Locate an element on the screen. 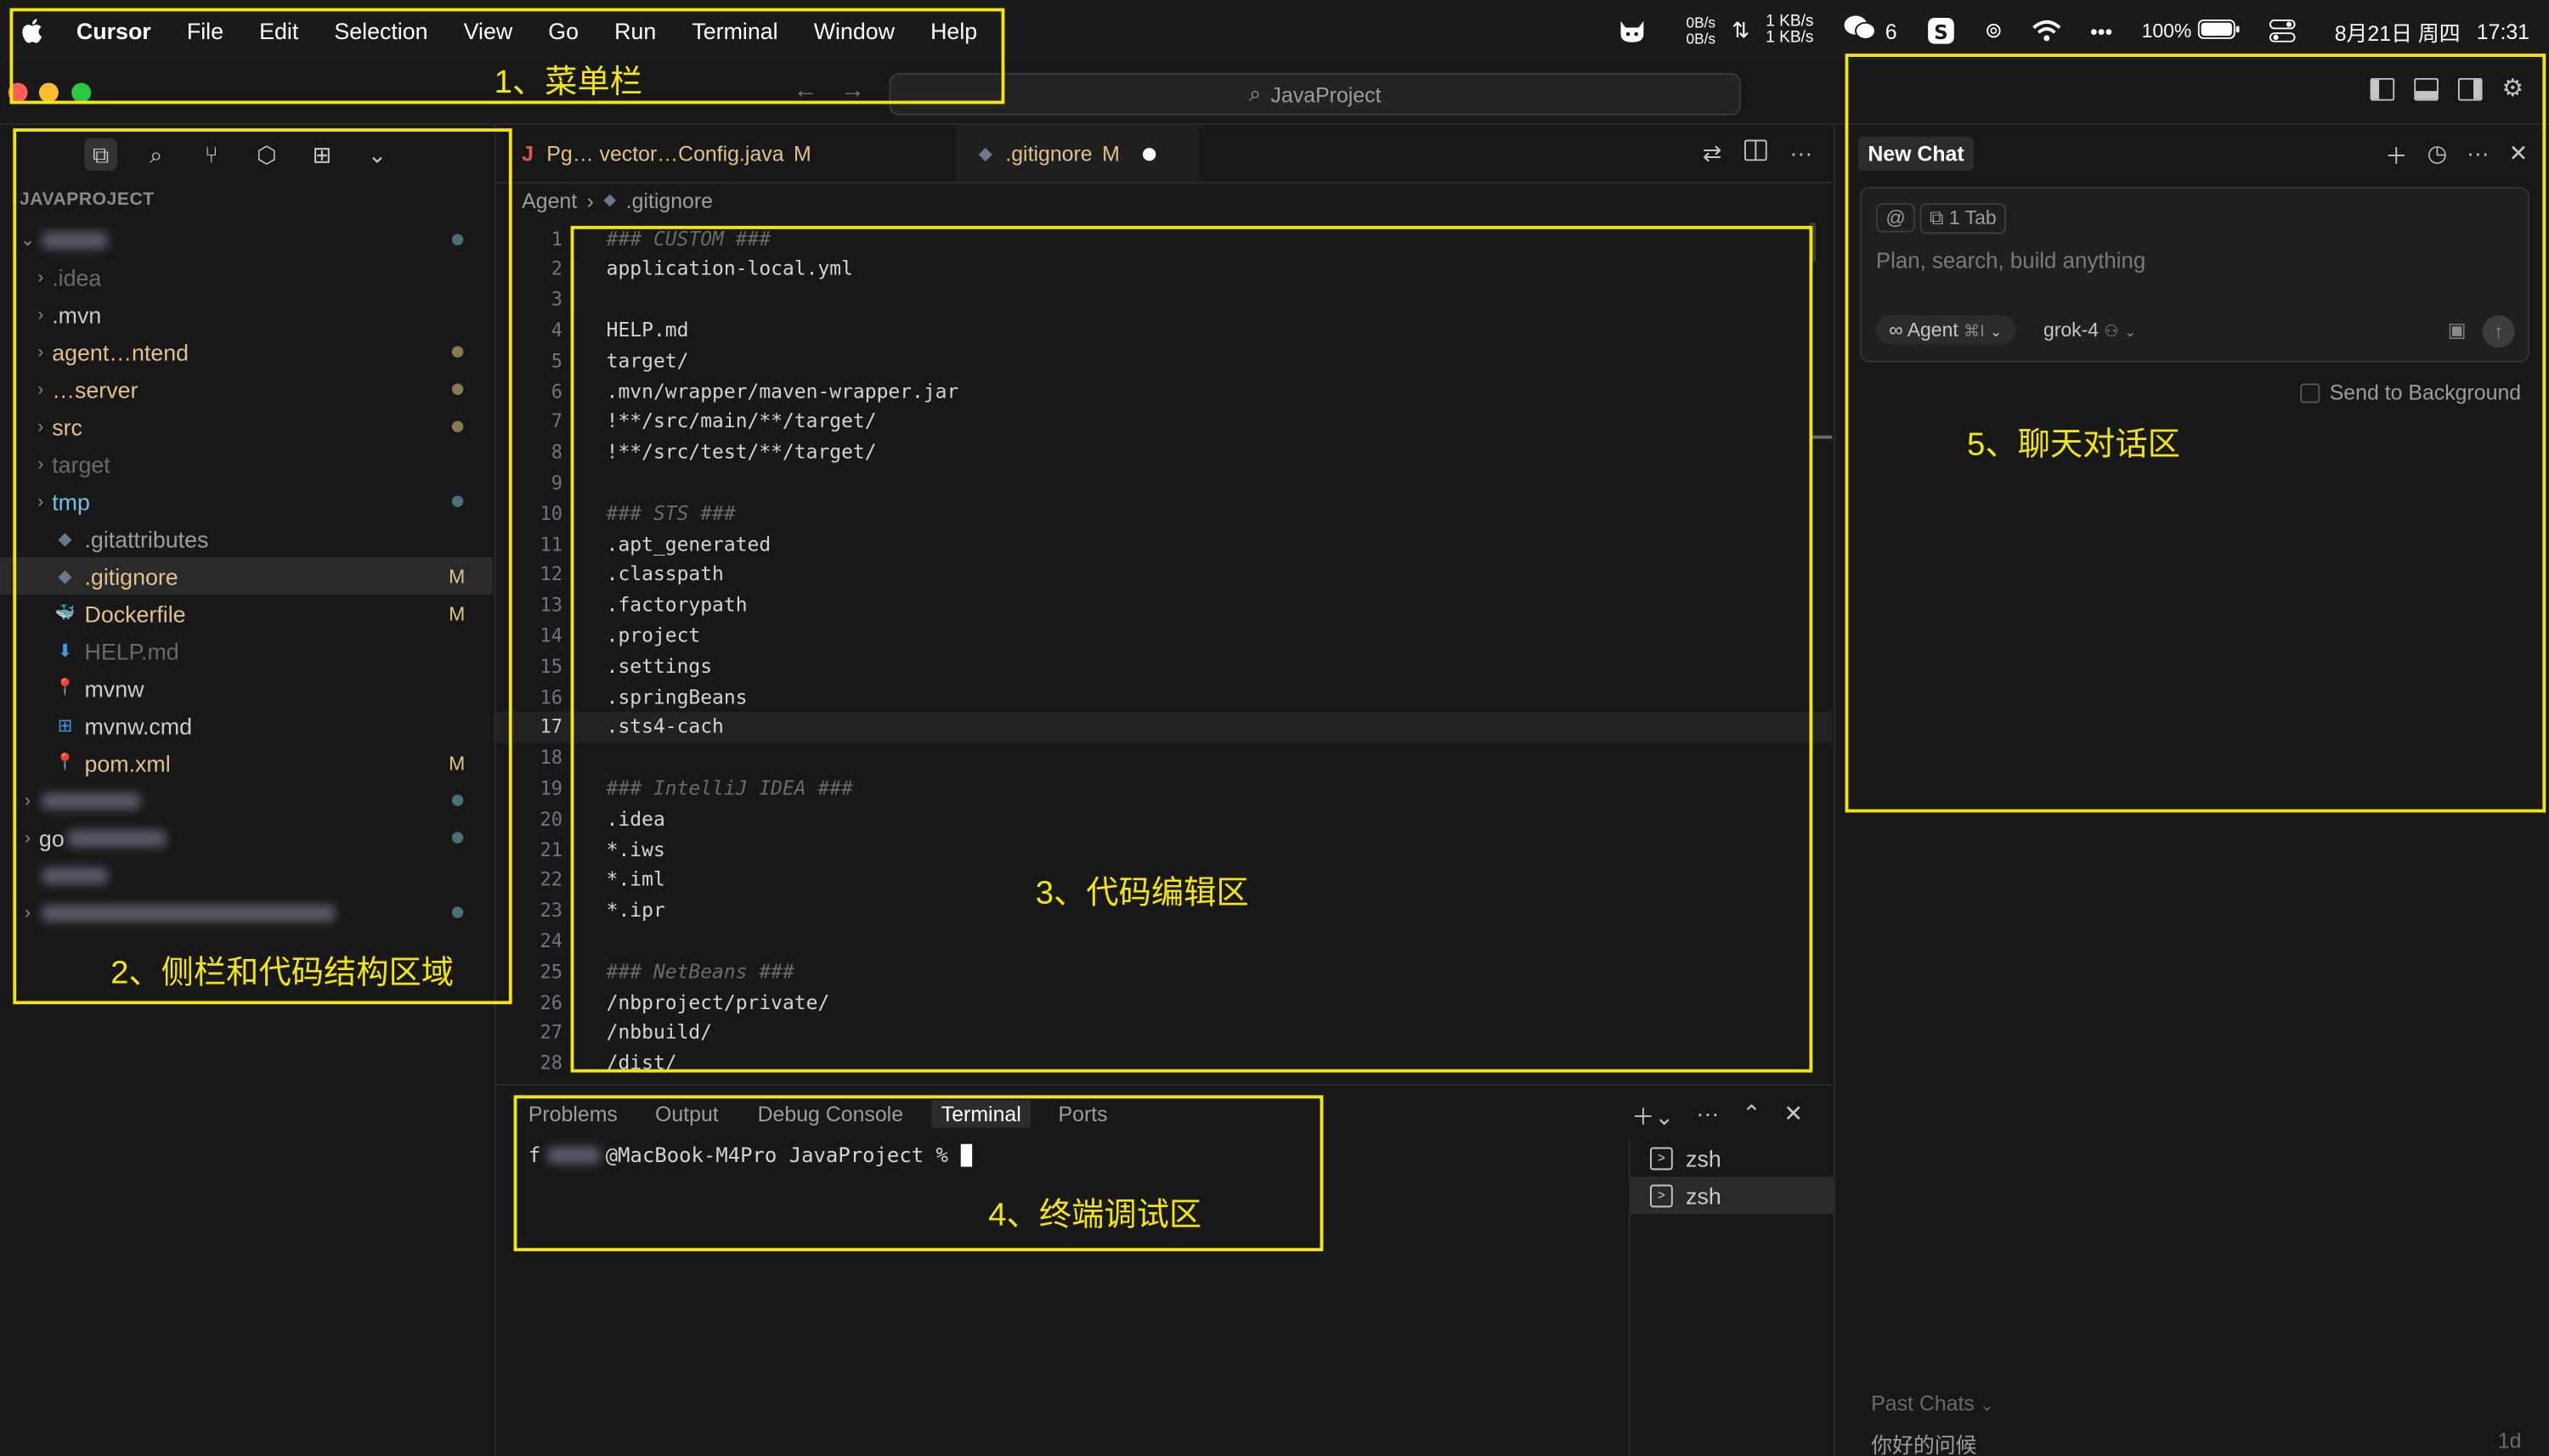  new-terminal-plus-icon: ＋⌄ is located at coordinates (1653, 1116).